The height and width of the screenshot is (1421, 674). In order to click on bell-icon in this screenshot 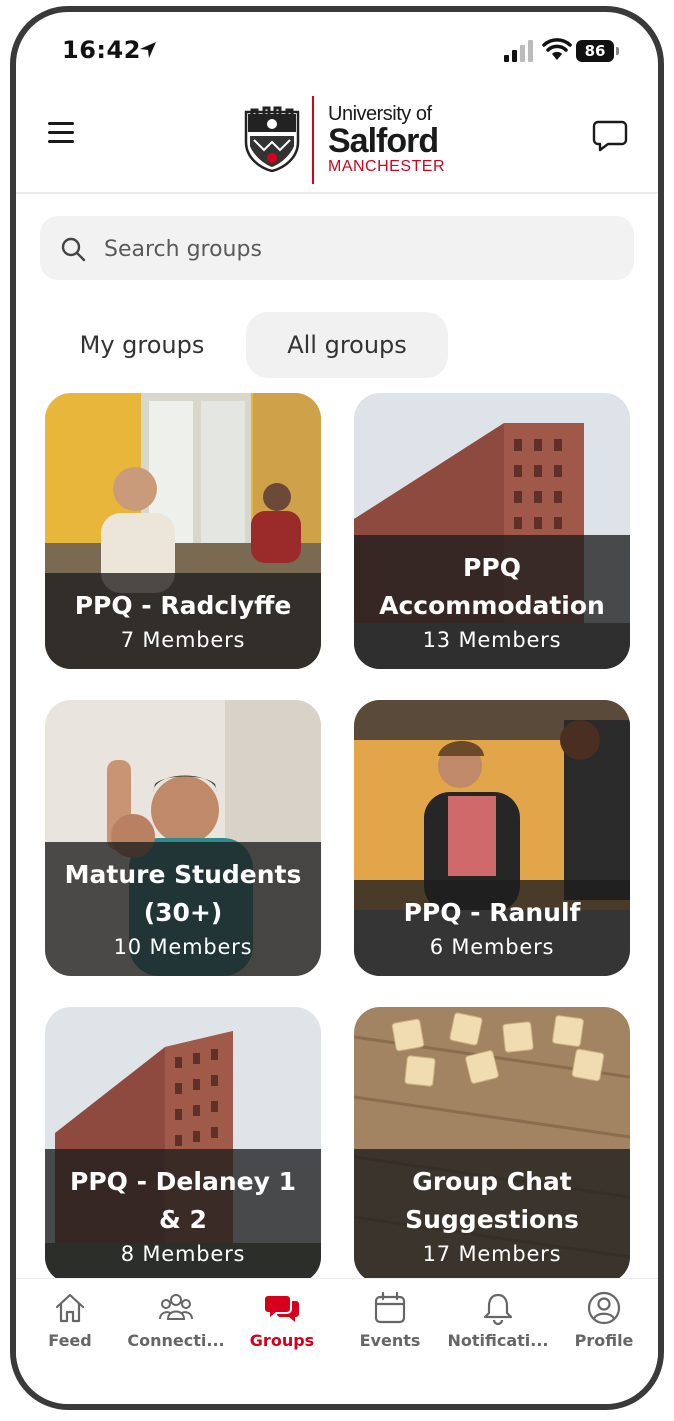, I will do `click(498, 1309)`.